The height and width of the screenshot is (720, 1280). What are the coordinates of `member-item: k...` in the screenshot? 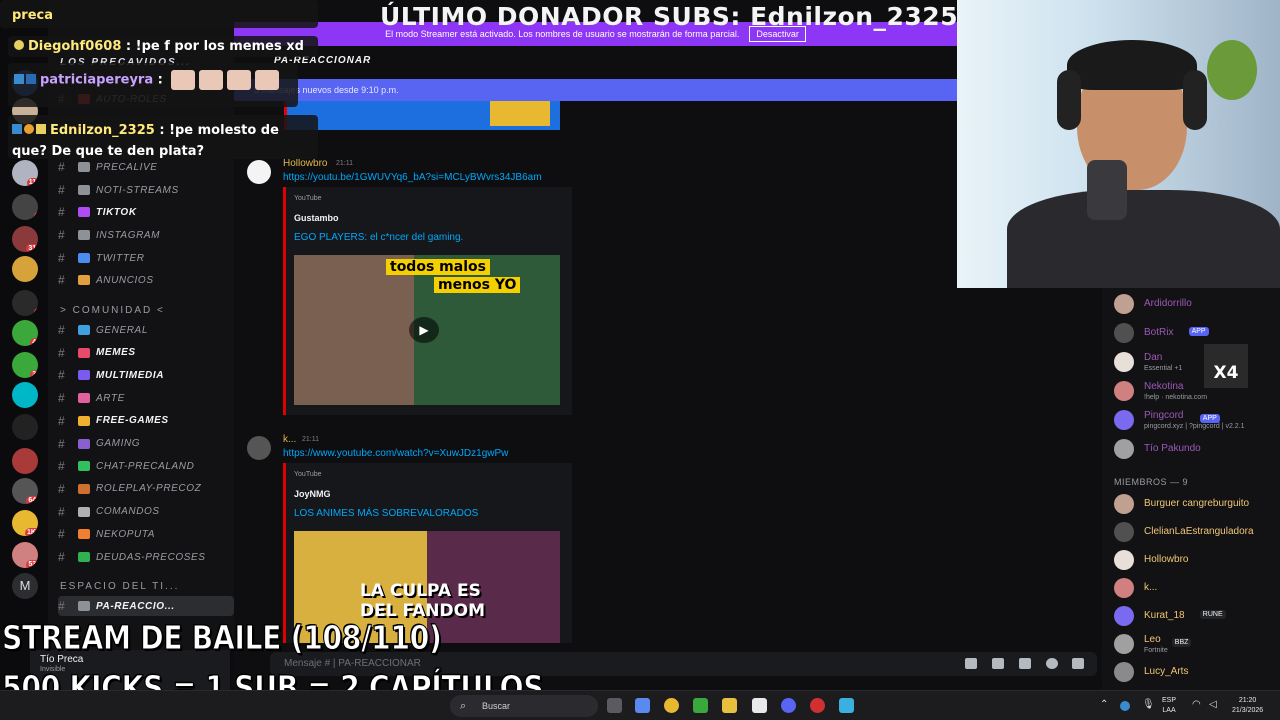 It's located at (1197, 589).